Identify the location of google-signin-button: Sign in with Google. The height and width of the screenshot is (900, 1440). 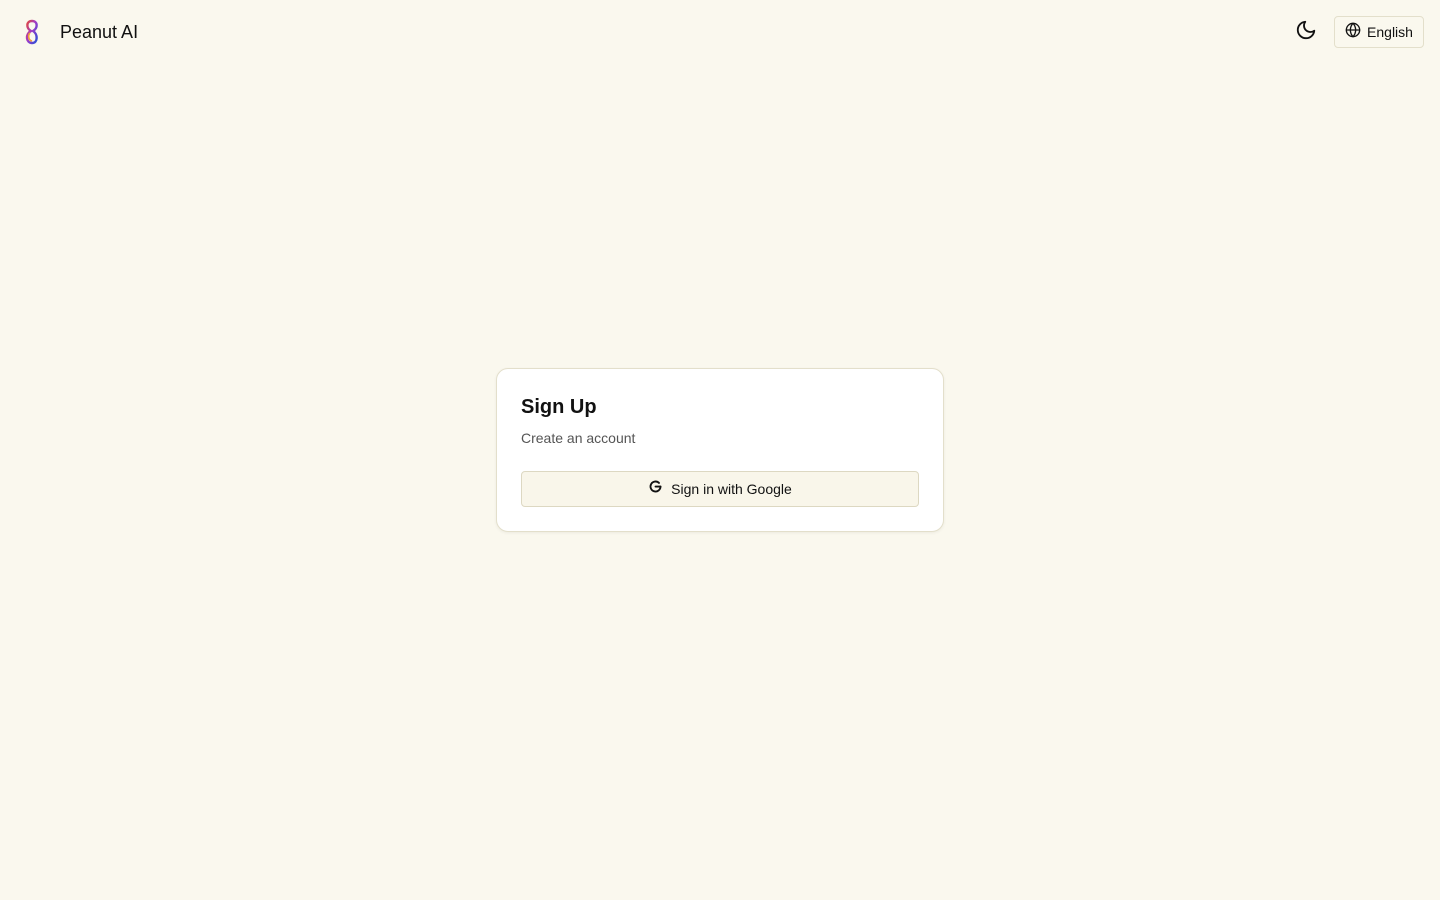
(720, 489).